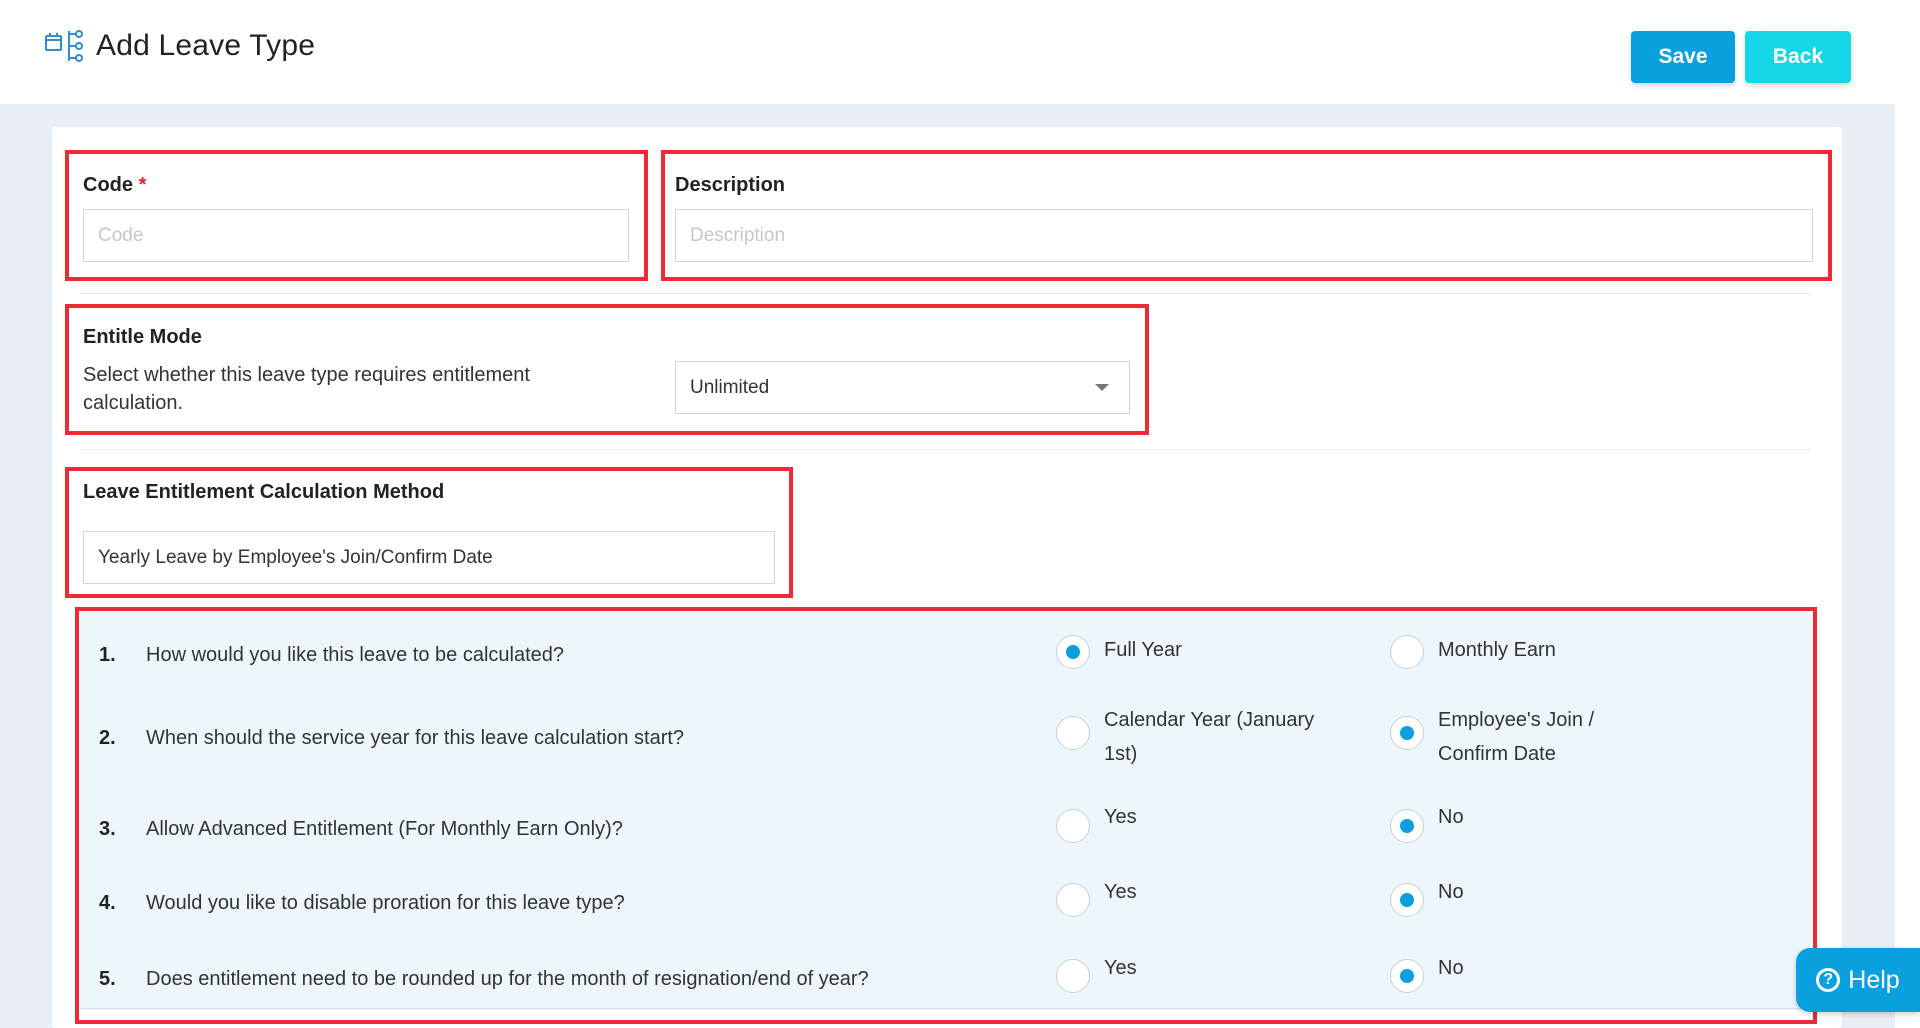 This screenshot has width=1920, height=1028. What do you see at coordinates (108, 185) in the screenshot?
I see `code-label-text: Code` at bounding box center [108, 185].